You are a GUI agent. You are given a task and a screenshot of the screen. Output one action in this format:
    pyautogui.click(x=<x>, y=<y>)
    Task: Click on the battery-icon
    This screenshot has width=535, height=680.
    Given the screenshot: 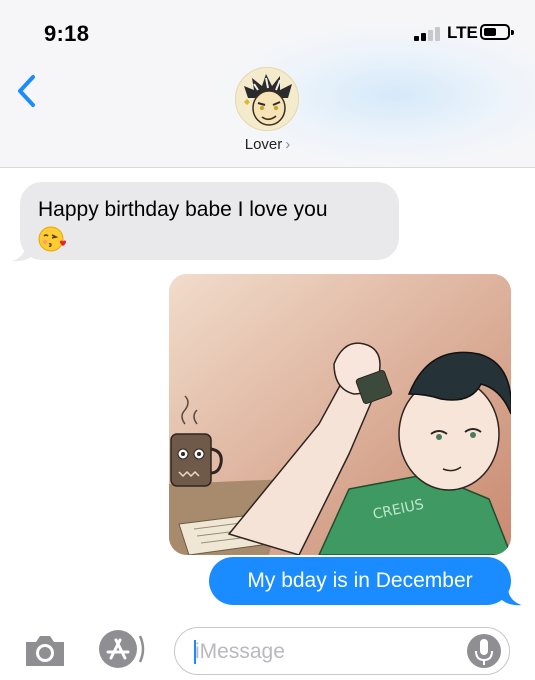 What is the action you would take?
    pyautogui.click(x=497, y=32)
    